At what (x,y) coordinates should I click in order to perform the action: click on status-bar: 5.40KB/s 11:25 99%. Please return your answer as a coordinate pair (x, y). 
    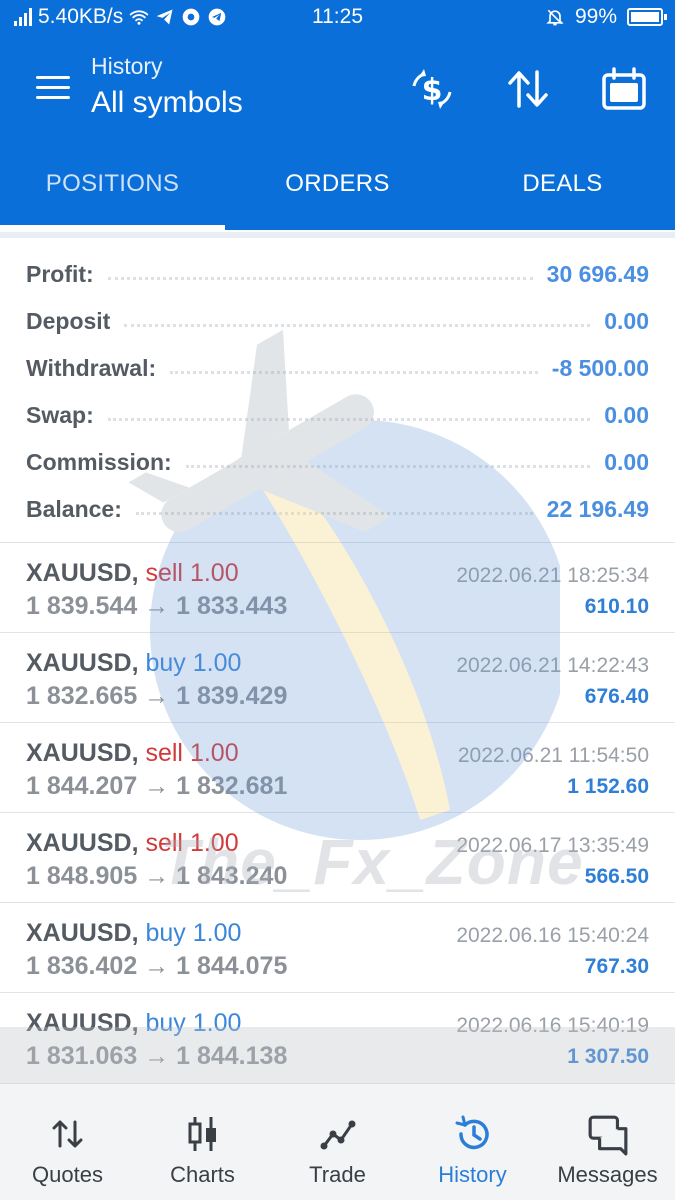
    Looking at the image, I should click on (337, 18).